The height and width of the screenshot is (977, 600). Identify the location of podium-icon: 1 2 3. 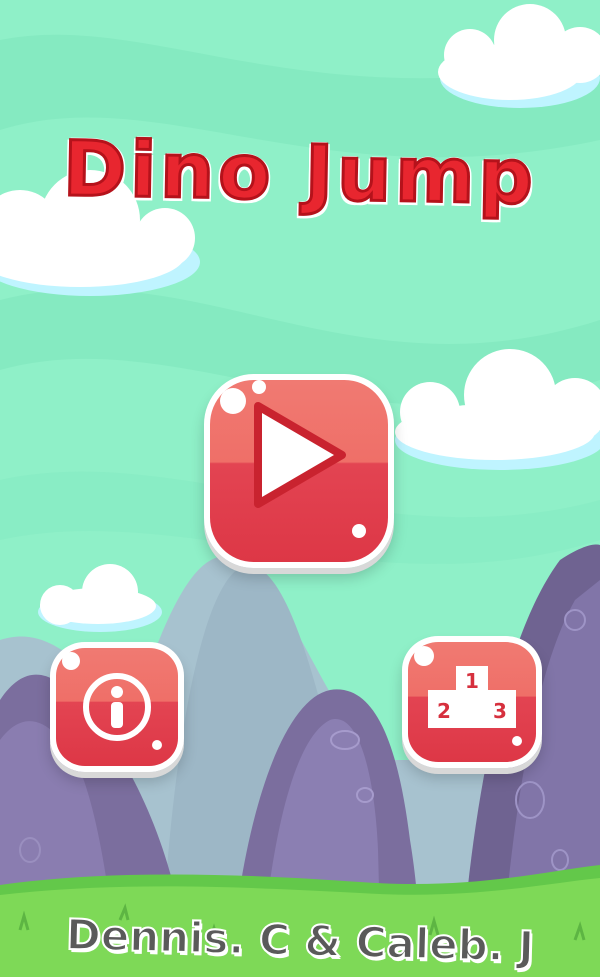
(472, 697).